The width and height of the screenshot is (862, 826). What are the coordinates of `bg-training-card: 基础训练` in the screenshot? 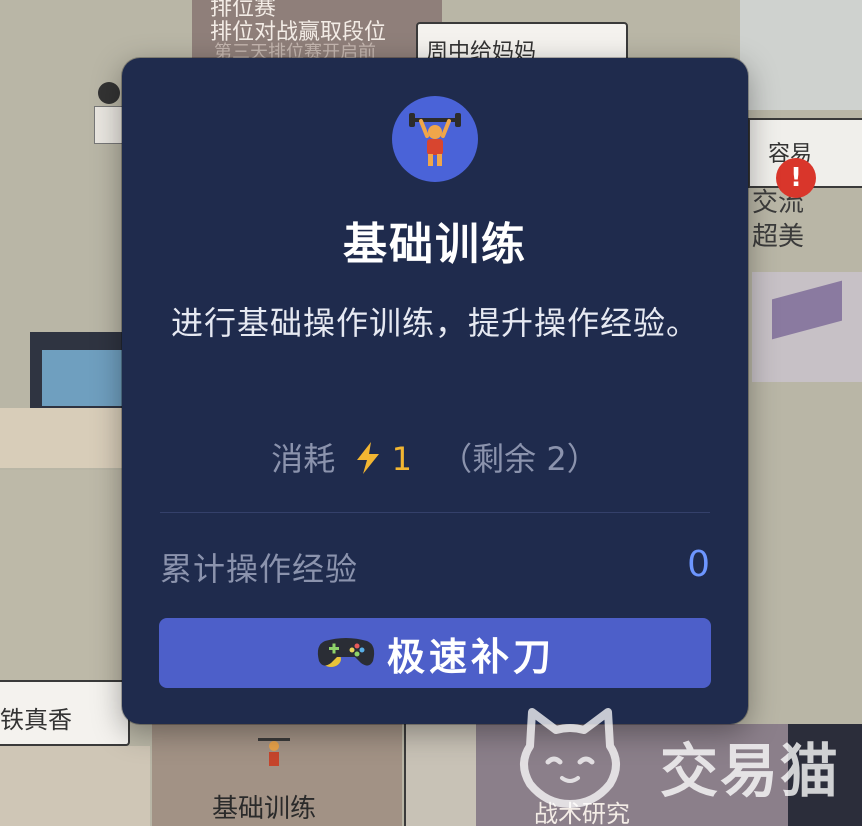 It's located at (277, 774).